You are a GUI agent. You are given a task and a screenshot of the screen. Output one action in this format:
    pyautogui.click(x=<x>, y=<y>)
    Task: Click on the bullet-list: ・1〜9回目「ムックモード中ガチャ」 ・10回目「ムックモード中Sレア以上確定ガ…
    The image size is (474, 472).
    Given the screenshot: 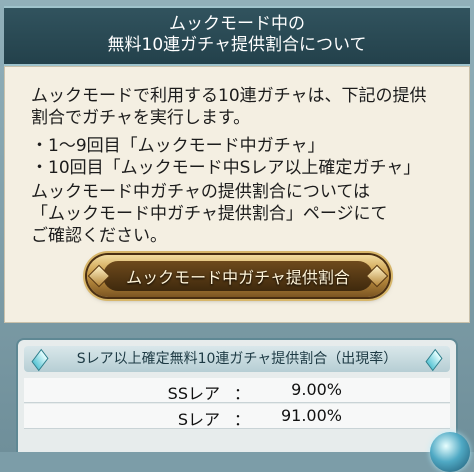 What is the action you would take?
    pyautogui.click(x=225, y=157)
    